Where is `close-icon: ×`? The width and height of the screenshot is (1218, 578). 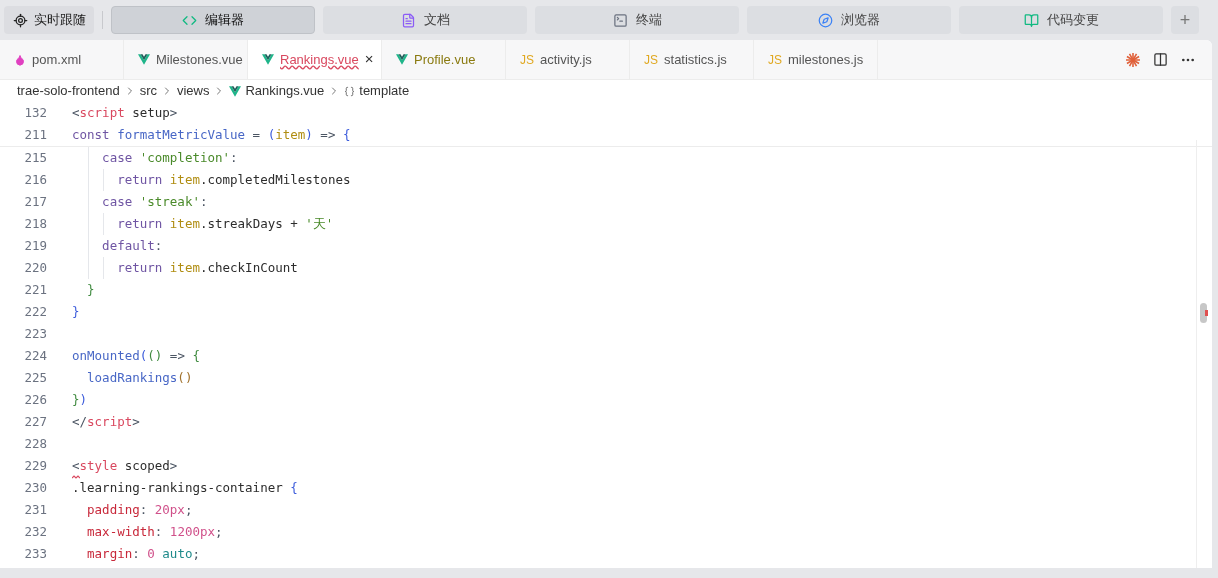 close-icon: × is located at coordinates (369, 59).